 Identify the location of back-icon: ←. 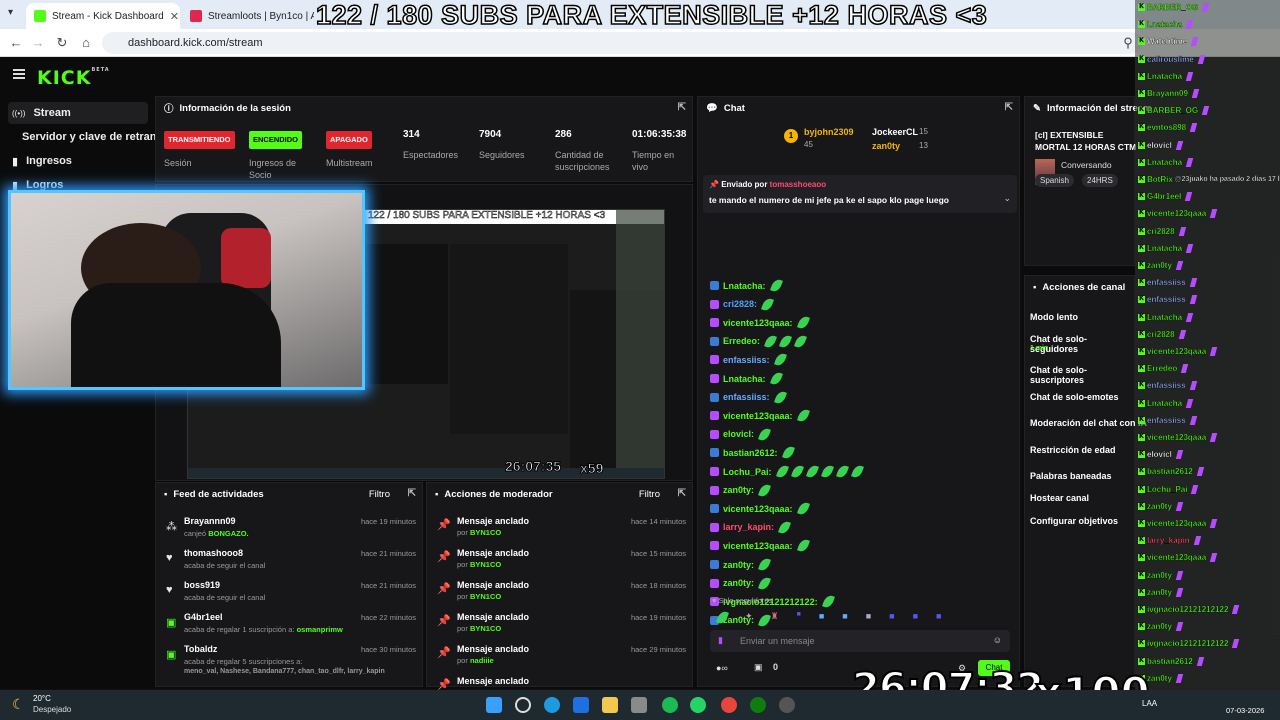
(16, 42).